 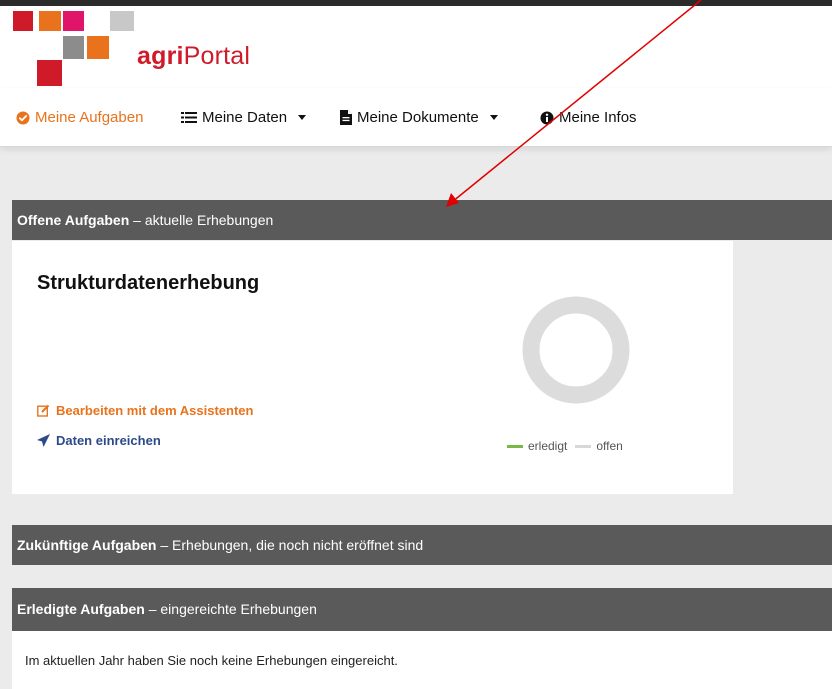 What do you see at coordinates (547, 117) in the screenshot?
I see `info-circle-icon` at bounding box center [547, 117].